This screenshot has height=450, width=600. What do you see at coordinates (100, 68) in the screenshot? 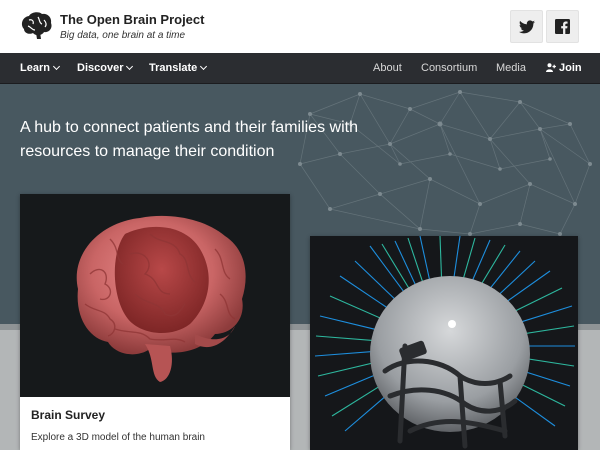
I see `nav-discover-label: Discover` at bounding box center [100, 68].